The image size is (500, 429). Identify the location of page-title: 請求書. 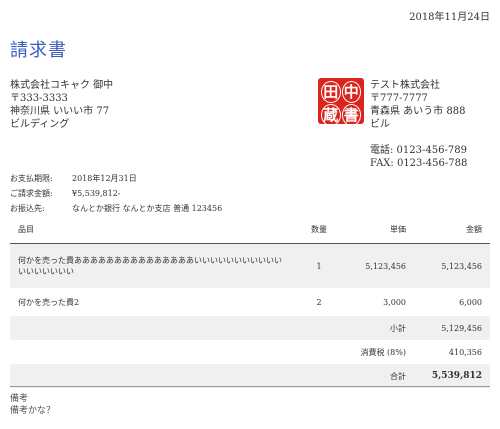
(38, 50).